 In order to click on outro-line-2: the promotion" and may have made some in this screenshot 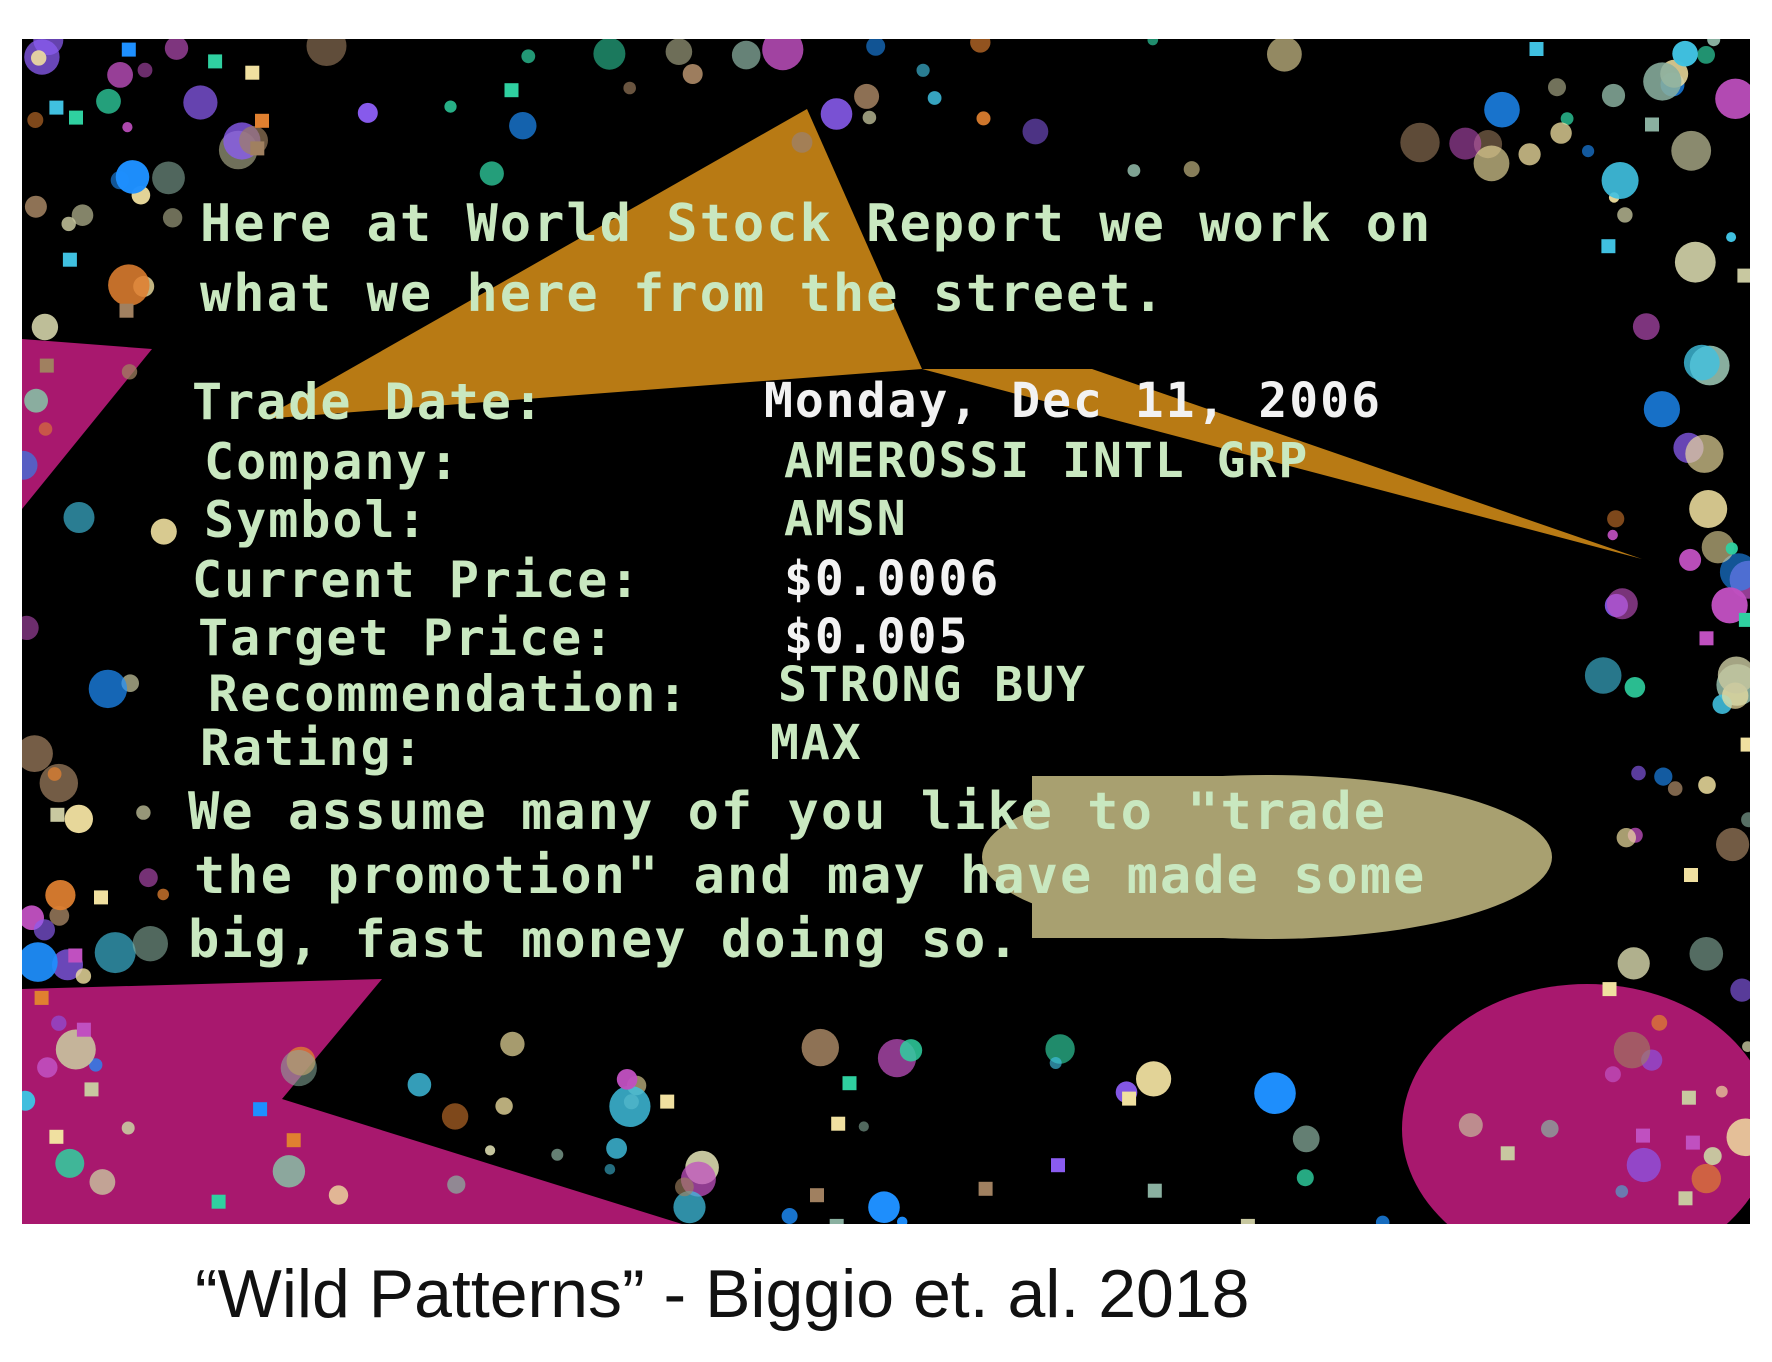, I will do `click(810, 876)`.